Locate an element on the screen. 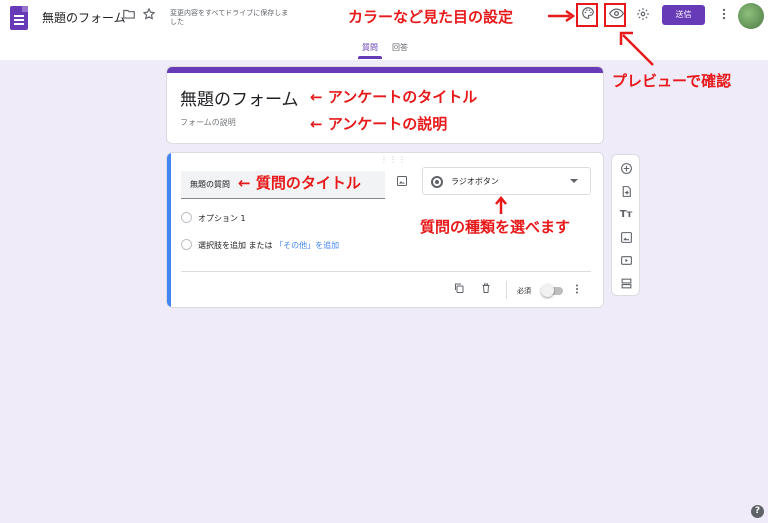  send-button: 送信 is located at coordinates (683, 15).